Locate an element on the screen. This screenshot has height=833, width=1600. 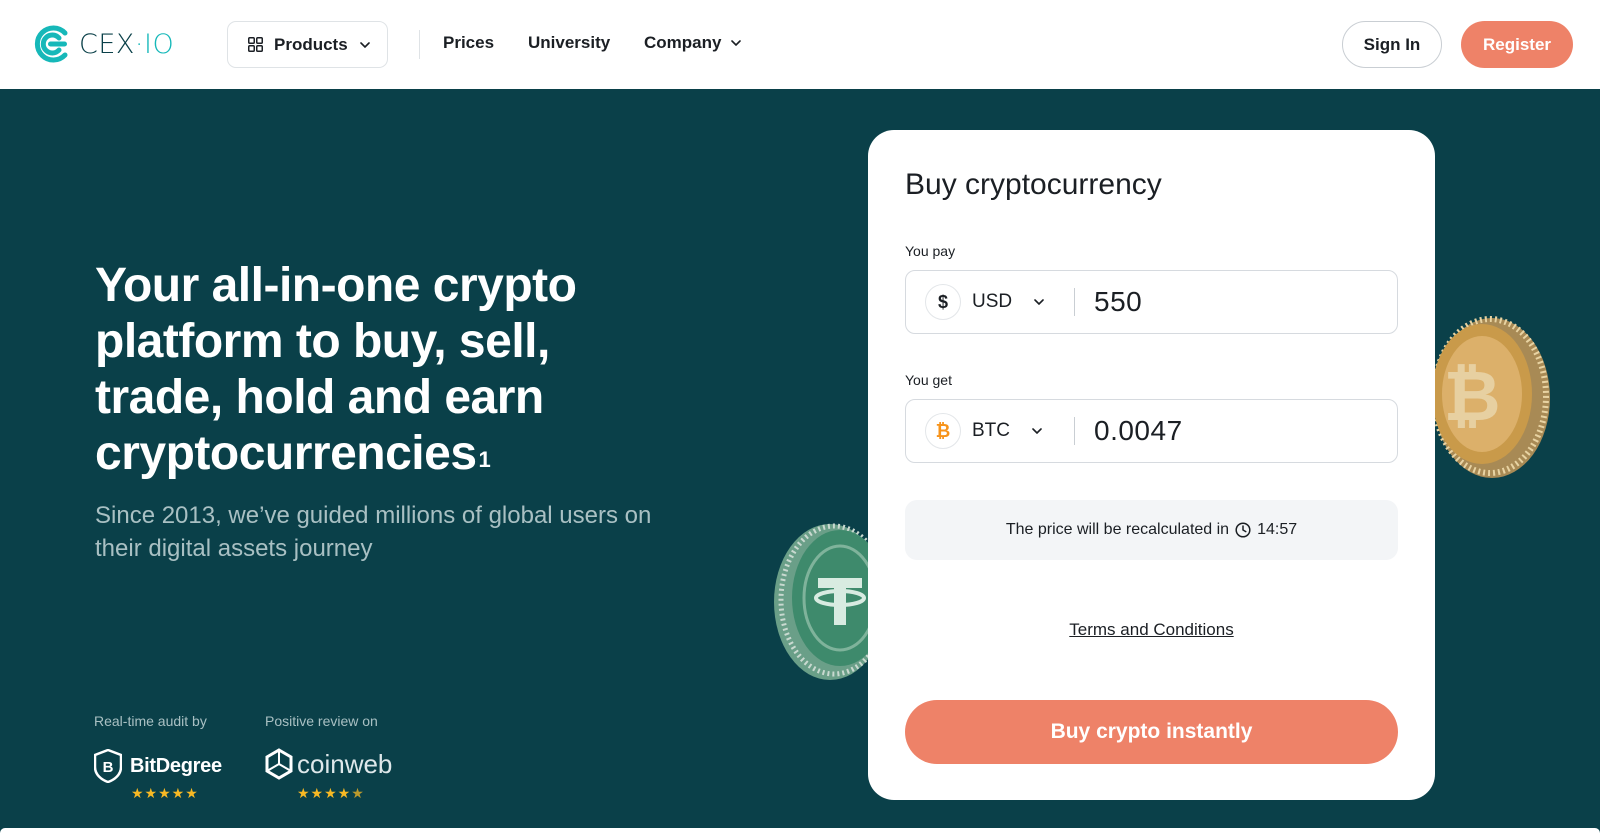
nav-link-company: Company is located at coordinates (693, 43).